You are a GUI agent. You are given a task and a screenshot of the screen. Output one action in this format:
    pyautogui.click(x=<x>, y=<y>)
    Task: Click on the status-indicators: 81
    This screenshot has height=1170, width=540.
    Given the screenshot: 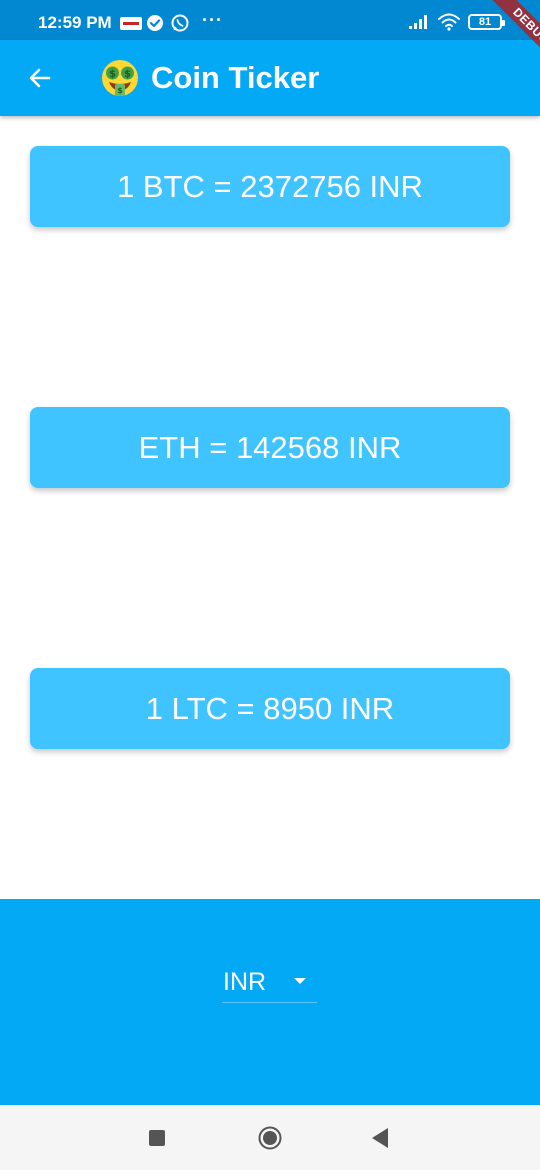 What is the action you would take?
    pyautogui.click(x=456, y=22)
    